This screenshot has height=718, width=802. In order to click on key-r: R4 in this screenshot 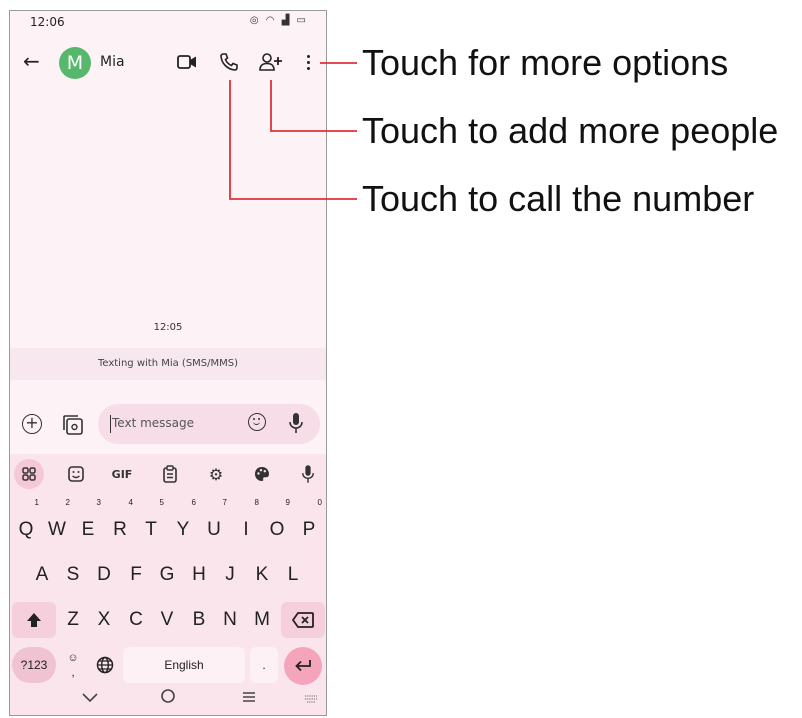, I will do `click(120, 523)`.